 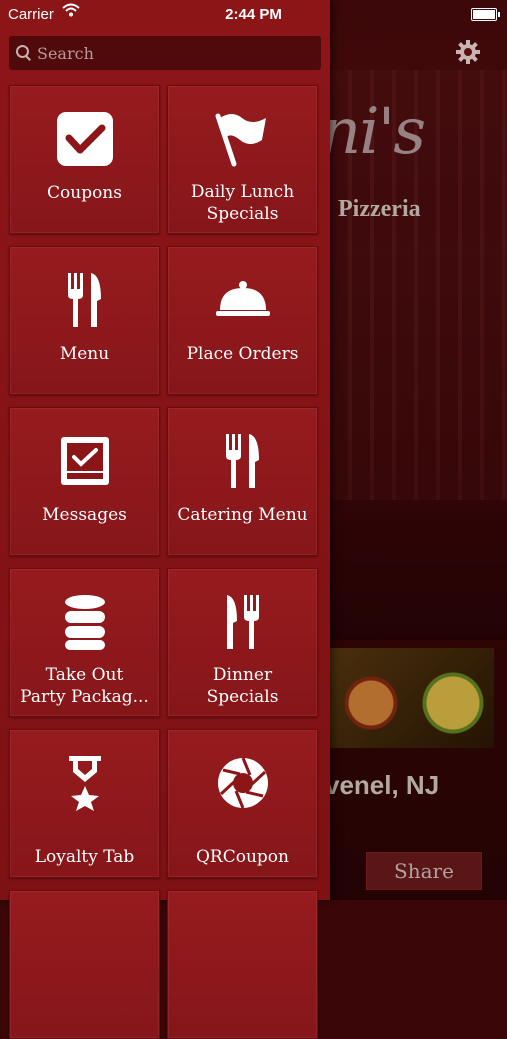 What do you see at coordinates (84, 193) in the screenshot?
I see `tile-label: Coupons` at bounding box center [84, 193].